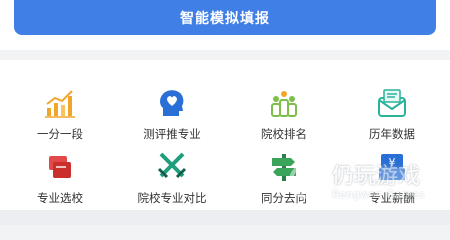 The height and width of the screenshot is (240, 450). What do you see at coordinates (172, 198) in the screenshot?
I see `grid-item-label: 院校专业对比` at bounding box center [172, 198].